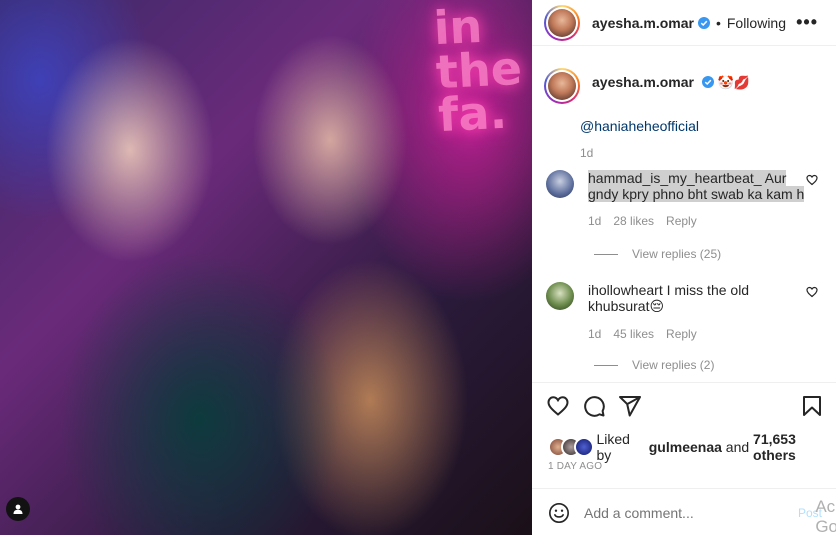 The image size is (836, 539). Describe the element at coordinates (702, 126) in the screenshot. I see `caption-mention-link: @haniaheheofficial` at that location.